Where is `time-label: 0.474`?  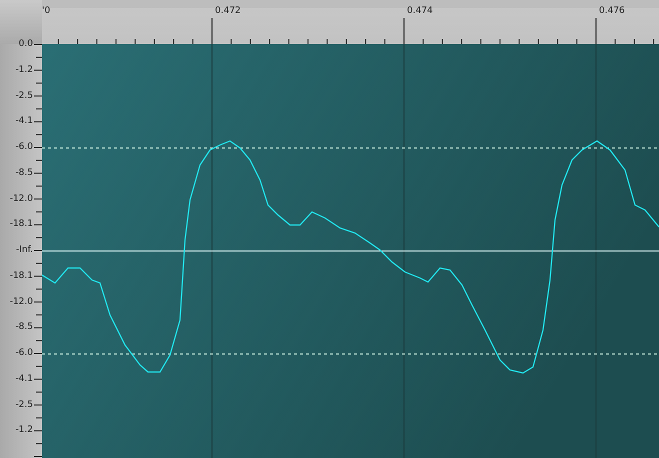 time-label: 0.474 is located at coordinates (420, 11).